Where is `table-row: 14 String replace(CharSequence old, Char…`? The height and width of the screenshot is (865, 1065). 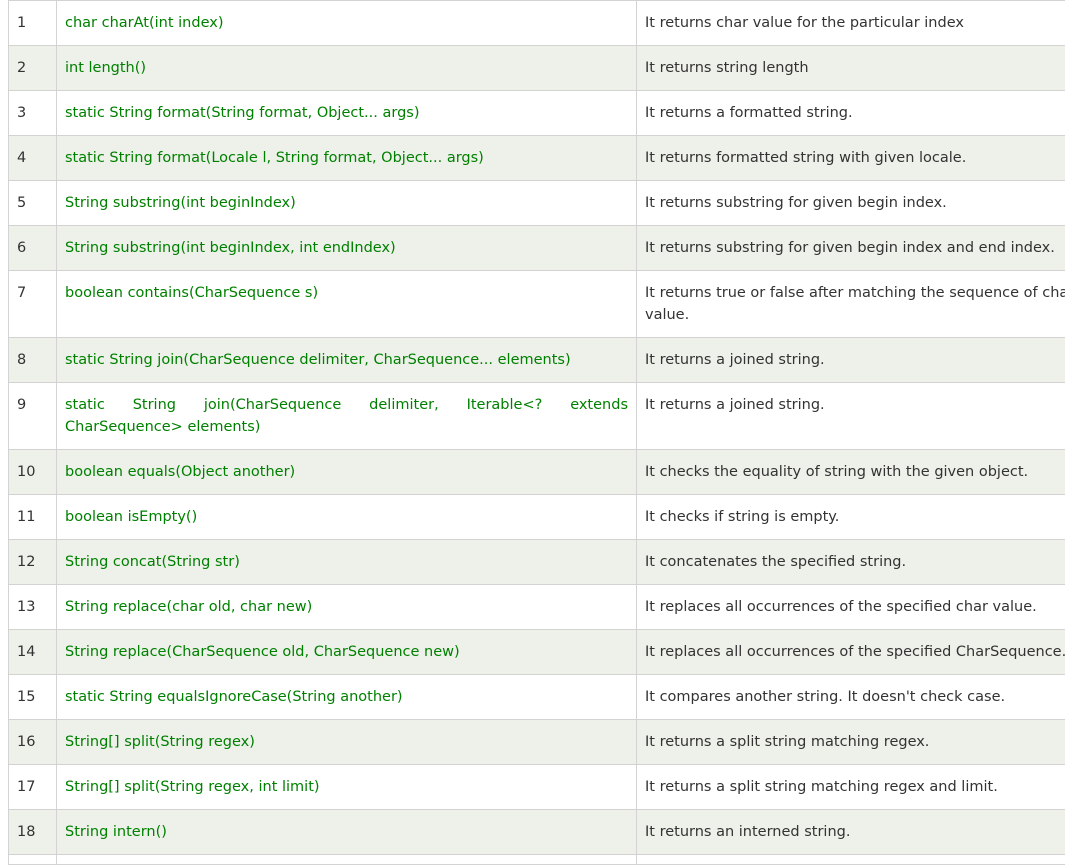 table-row: 14 String replace(CharSequence old, Char… is located at coordinates (537, 652).